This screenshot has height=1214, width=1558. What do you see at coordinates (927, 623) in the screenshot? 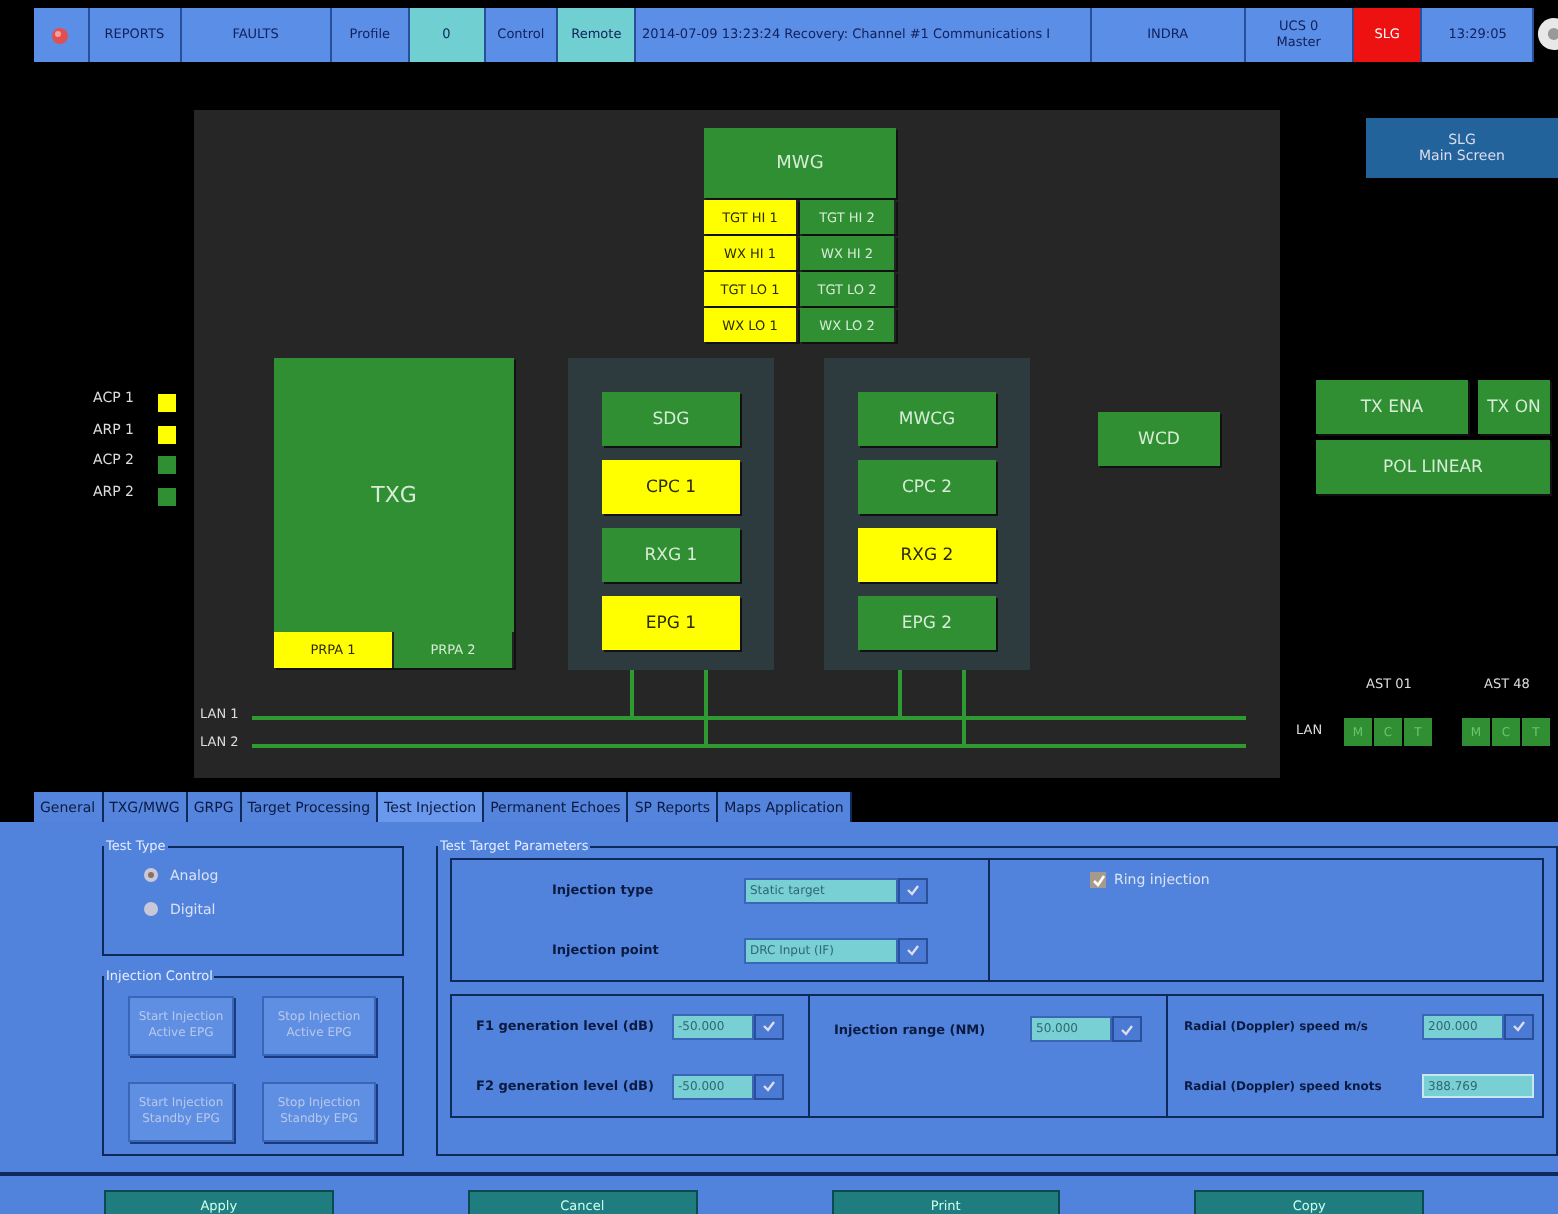
I see `unit-block: EPG 2` at bounding box center [927, 623].